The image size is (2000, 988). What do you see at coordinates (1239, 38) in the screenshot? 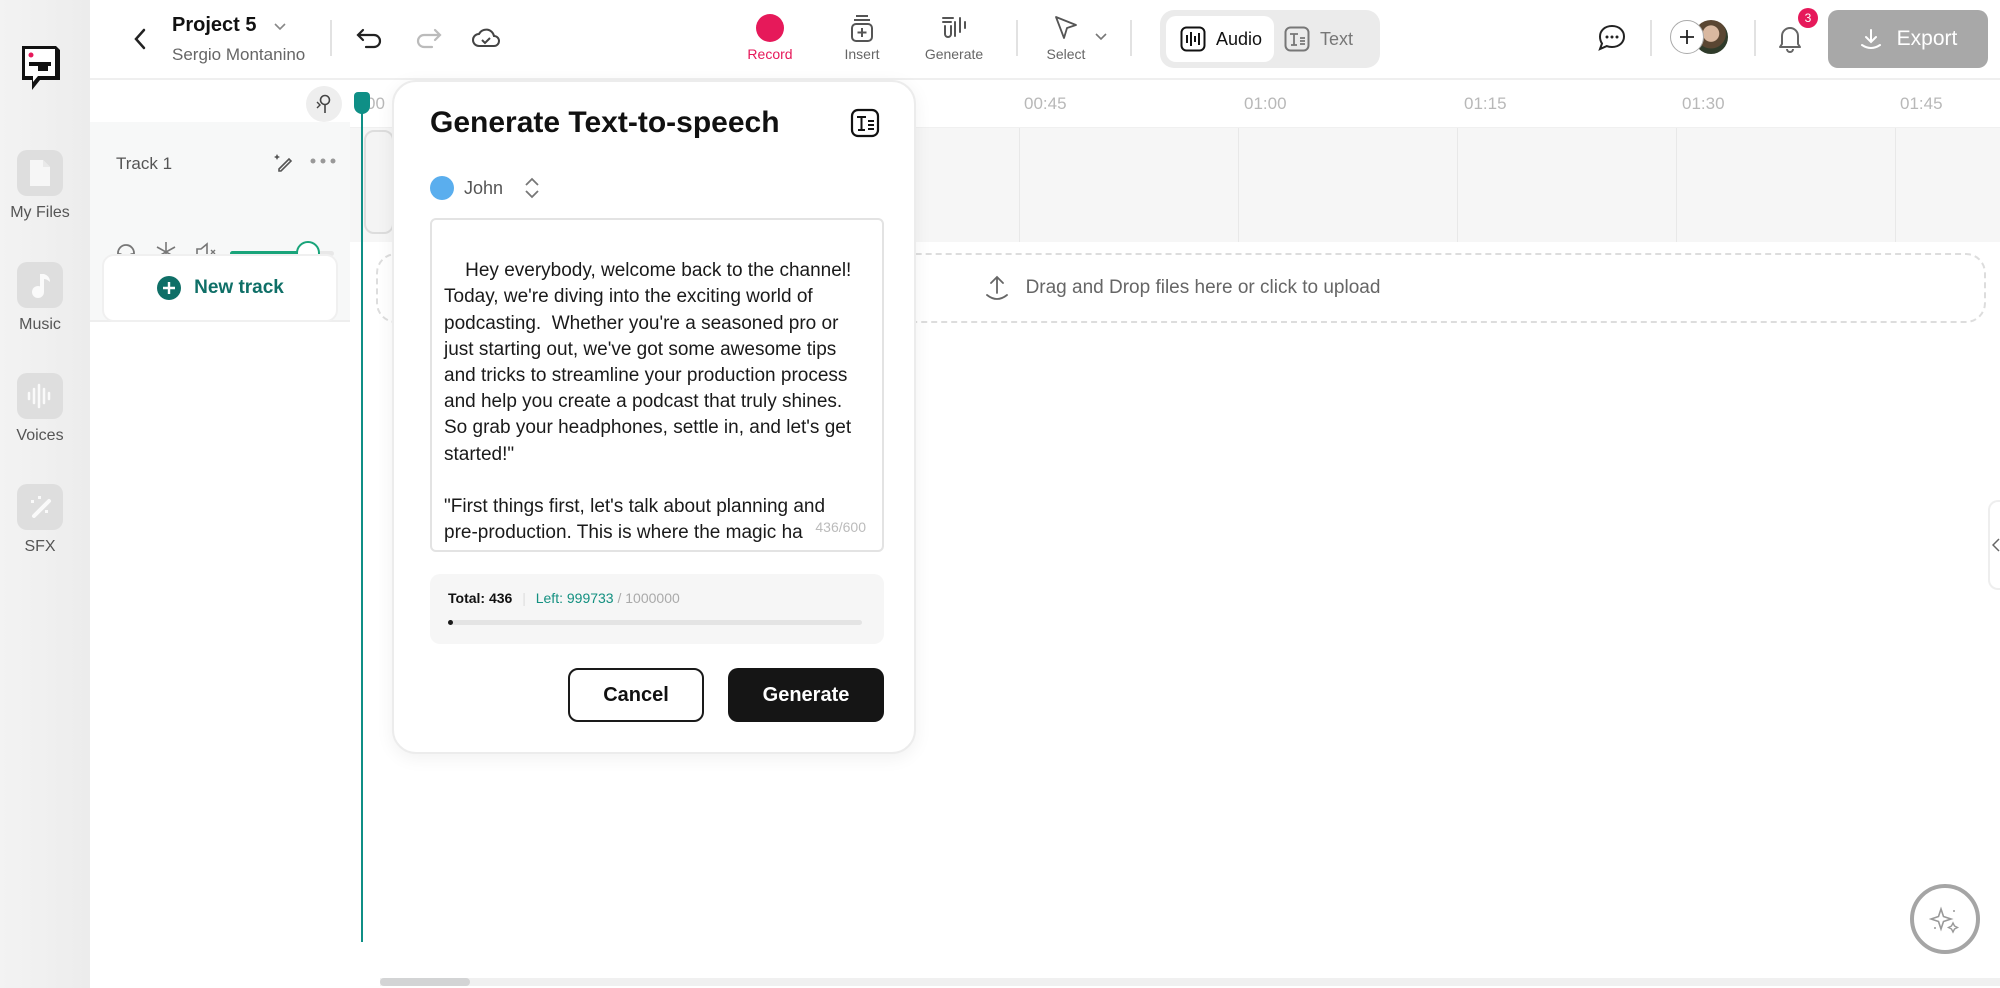
I see `tab-audio-label: Audio` at bounding box center [1239, 38].